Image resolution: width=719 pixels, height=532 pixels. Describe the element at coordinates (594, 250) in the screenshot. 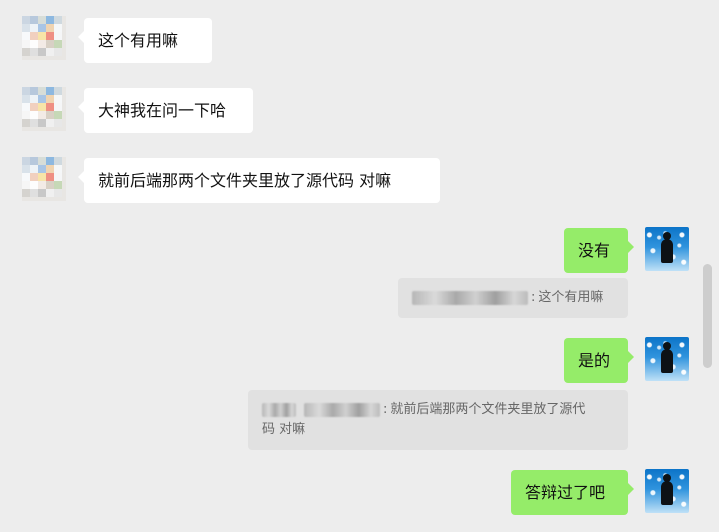

I see `message-text: 没有` at that location.